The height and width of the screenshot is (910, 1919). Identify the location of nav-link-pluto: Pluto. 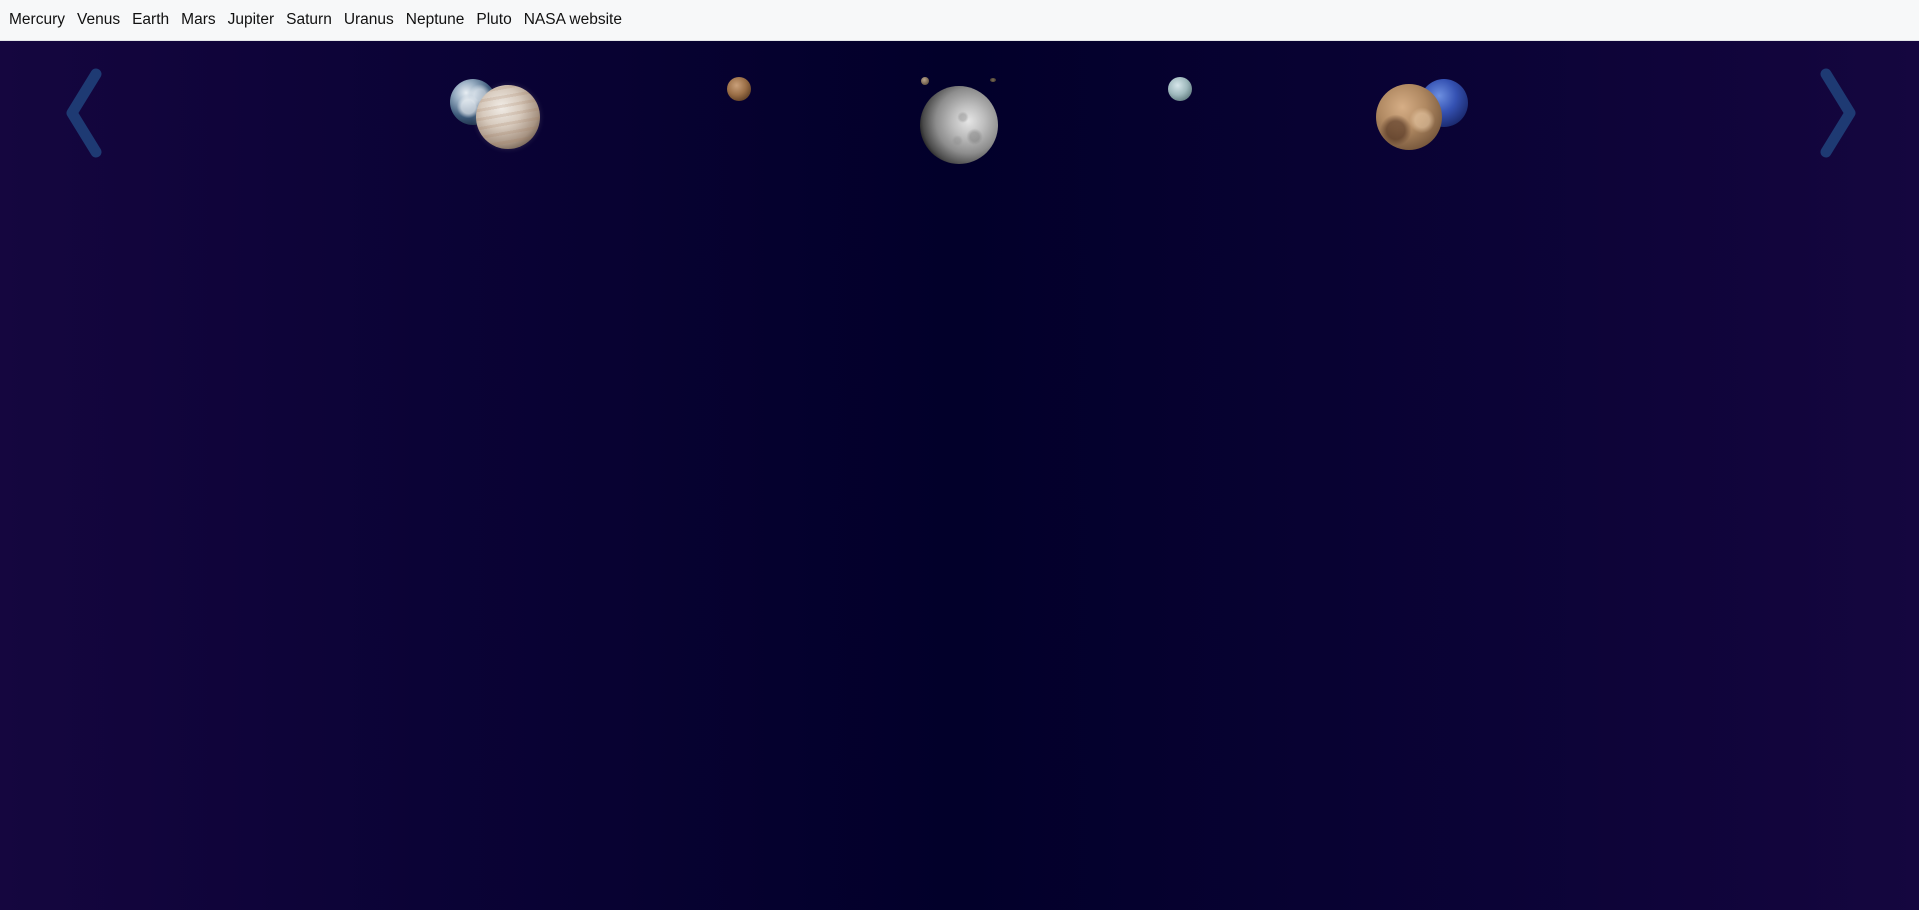
(493, 20).